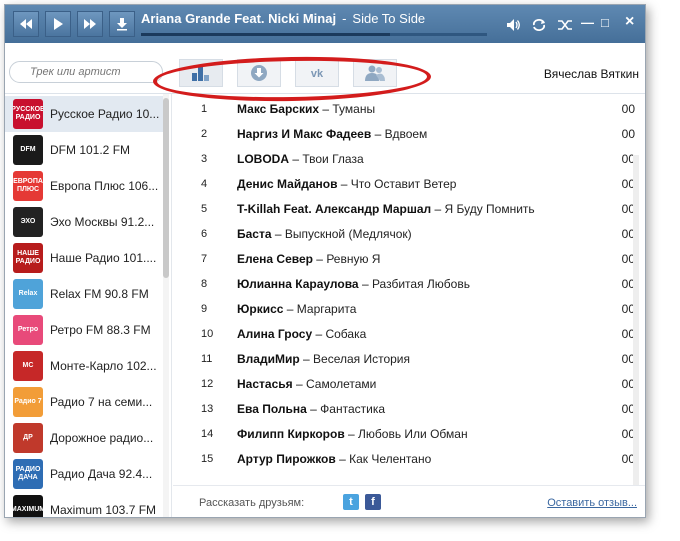  Describe the element at coordinates (373, 502) in the screenshot. I see `facebook-icon: f` at that location.